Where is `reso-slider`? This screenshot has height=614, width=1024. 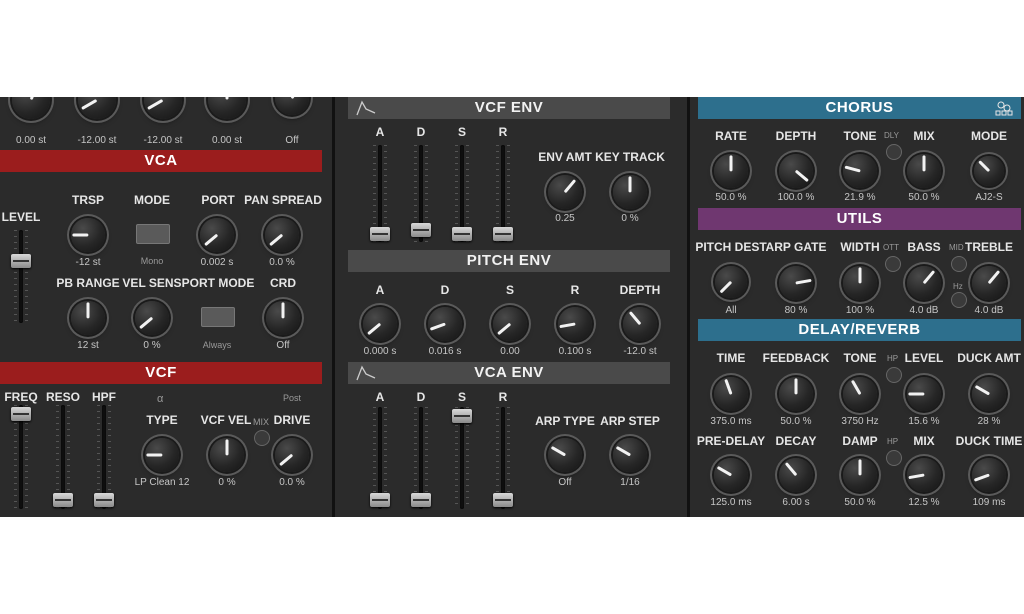
reso-slider is located at coordinates (63, 457).